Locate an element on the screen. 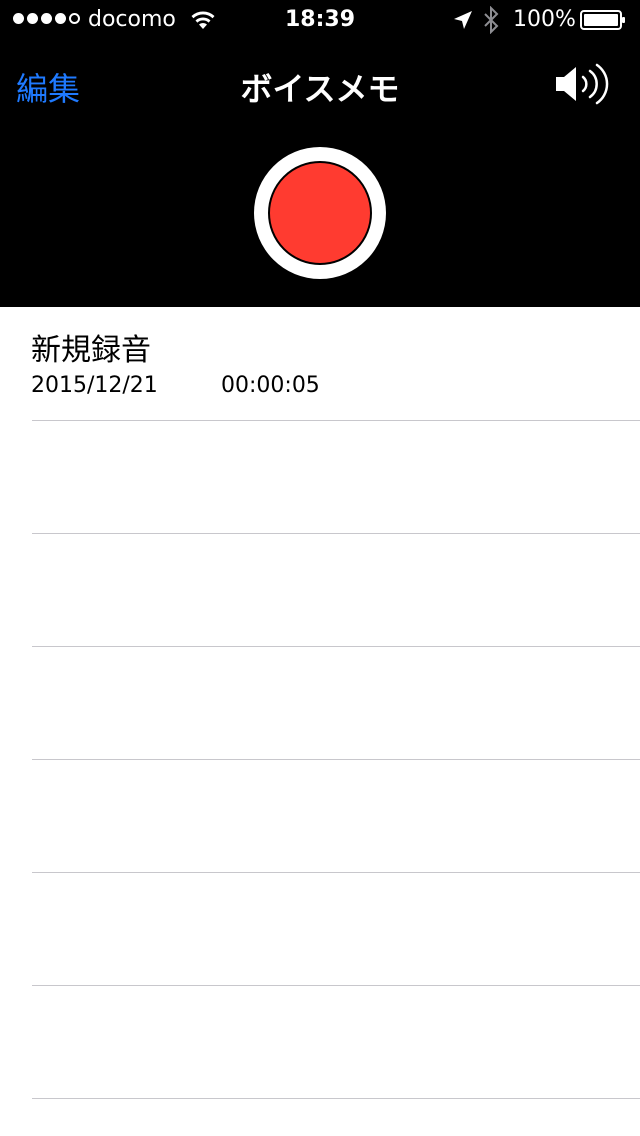  signal-strength-icon is located at coordinates (46, 21).